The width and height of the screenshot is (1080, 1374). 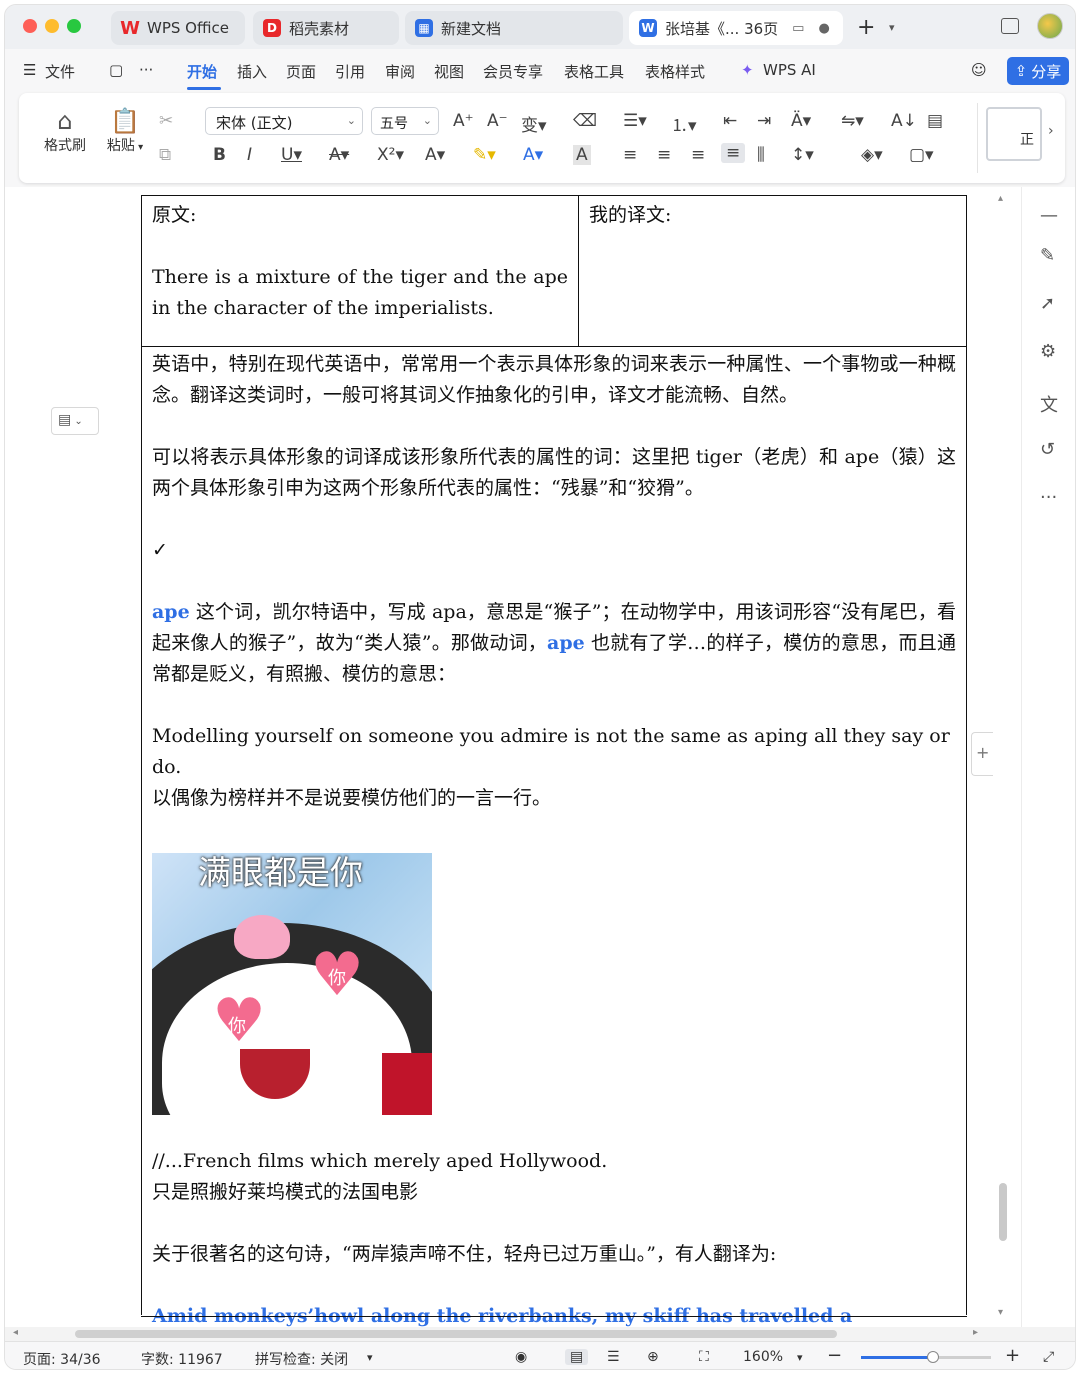 What do you see at coordinates (1014, 134) in the screenshot?
I see `style-preview-normal: 正` at bounding box center [1014, 134].